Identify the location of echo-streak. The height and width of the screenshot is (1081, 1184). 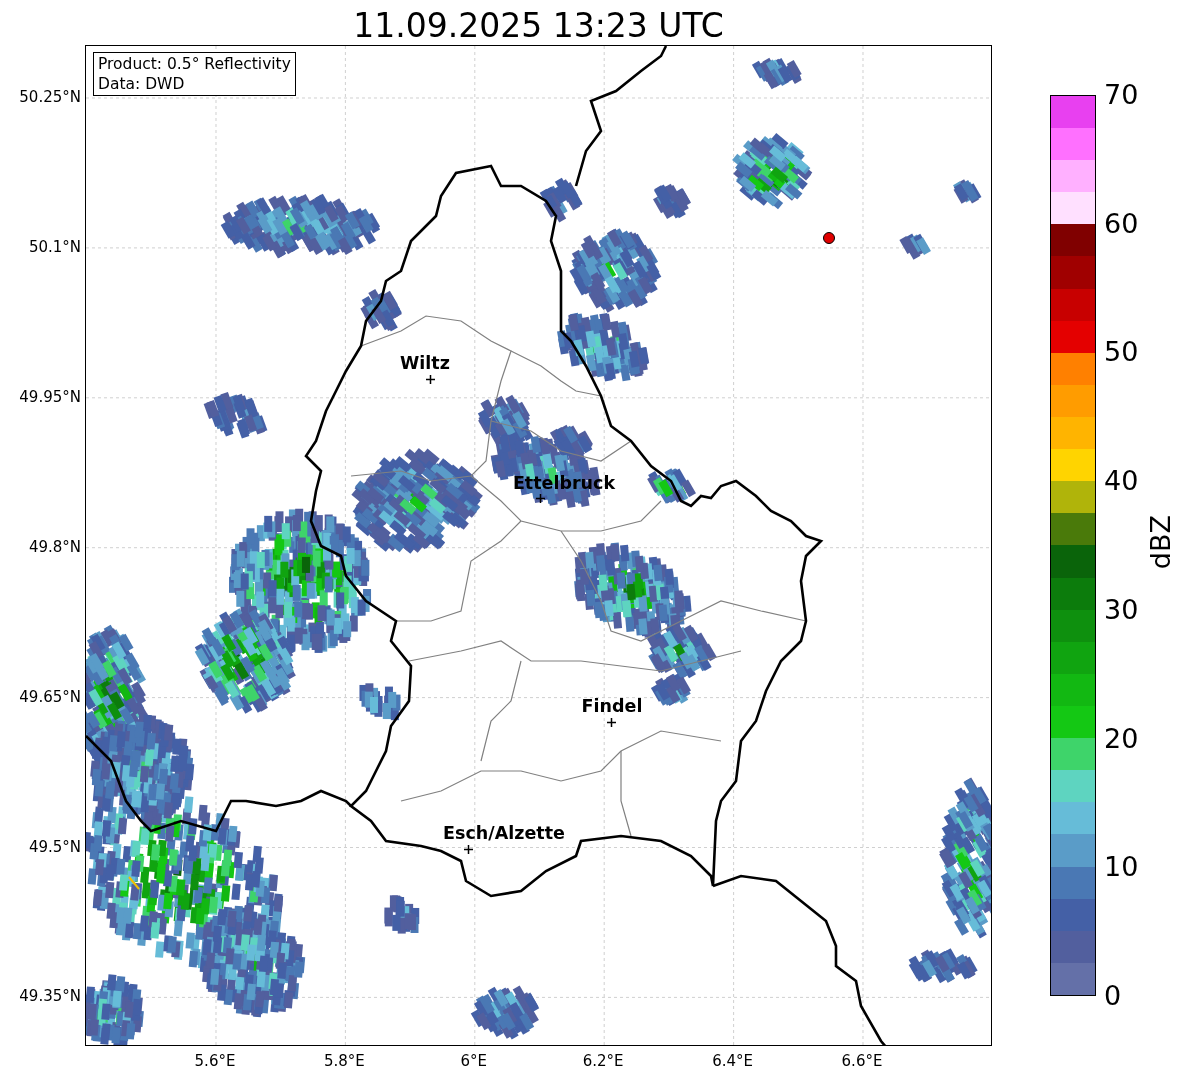
(134, 883).